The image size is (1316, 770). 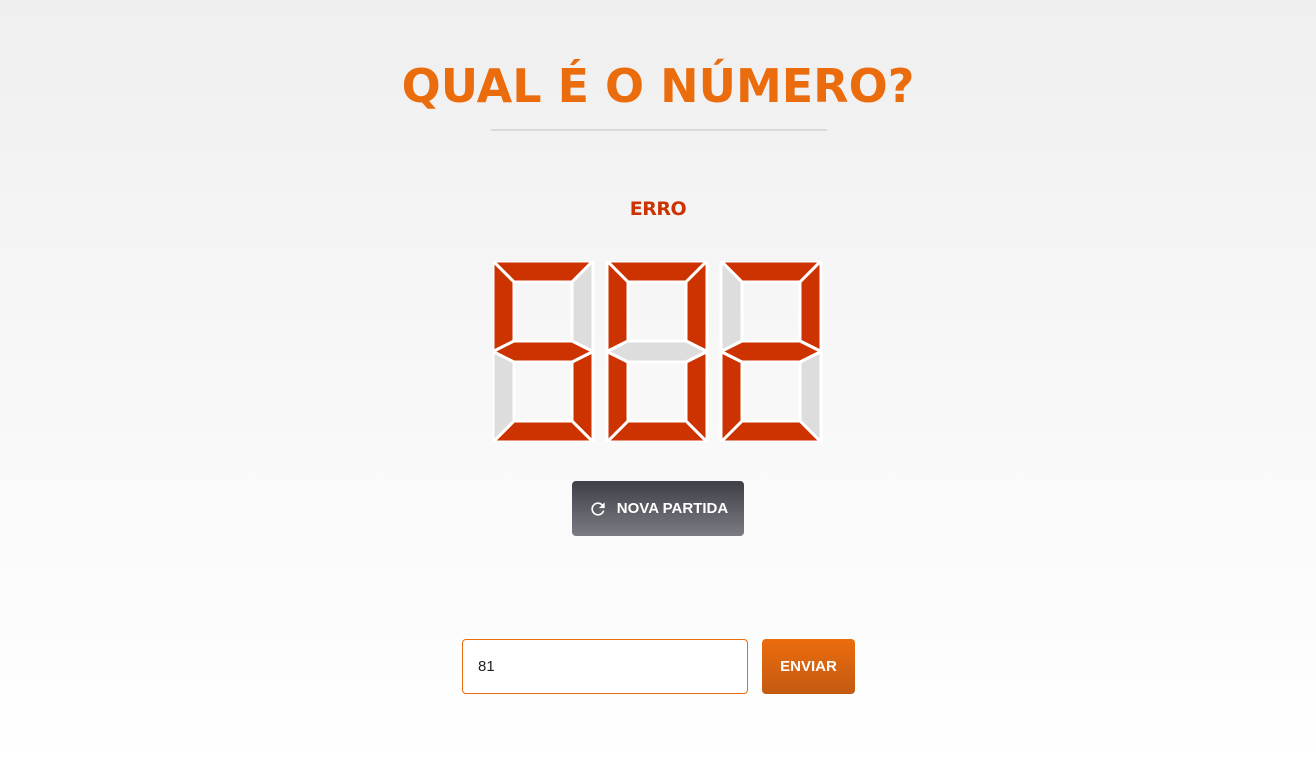 I want to click on send-button: ENVIAR, so click(x=808, y=666).